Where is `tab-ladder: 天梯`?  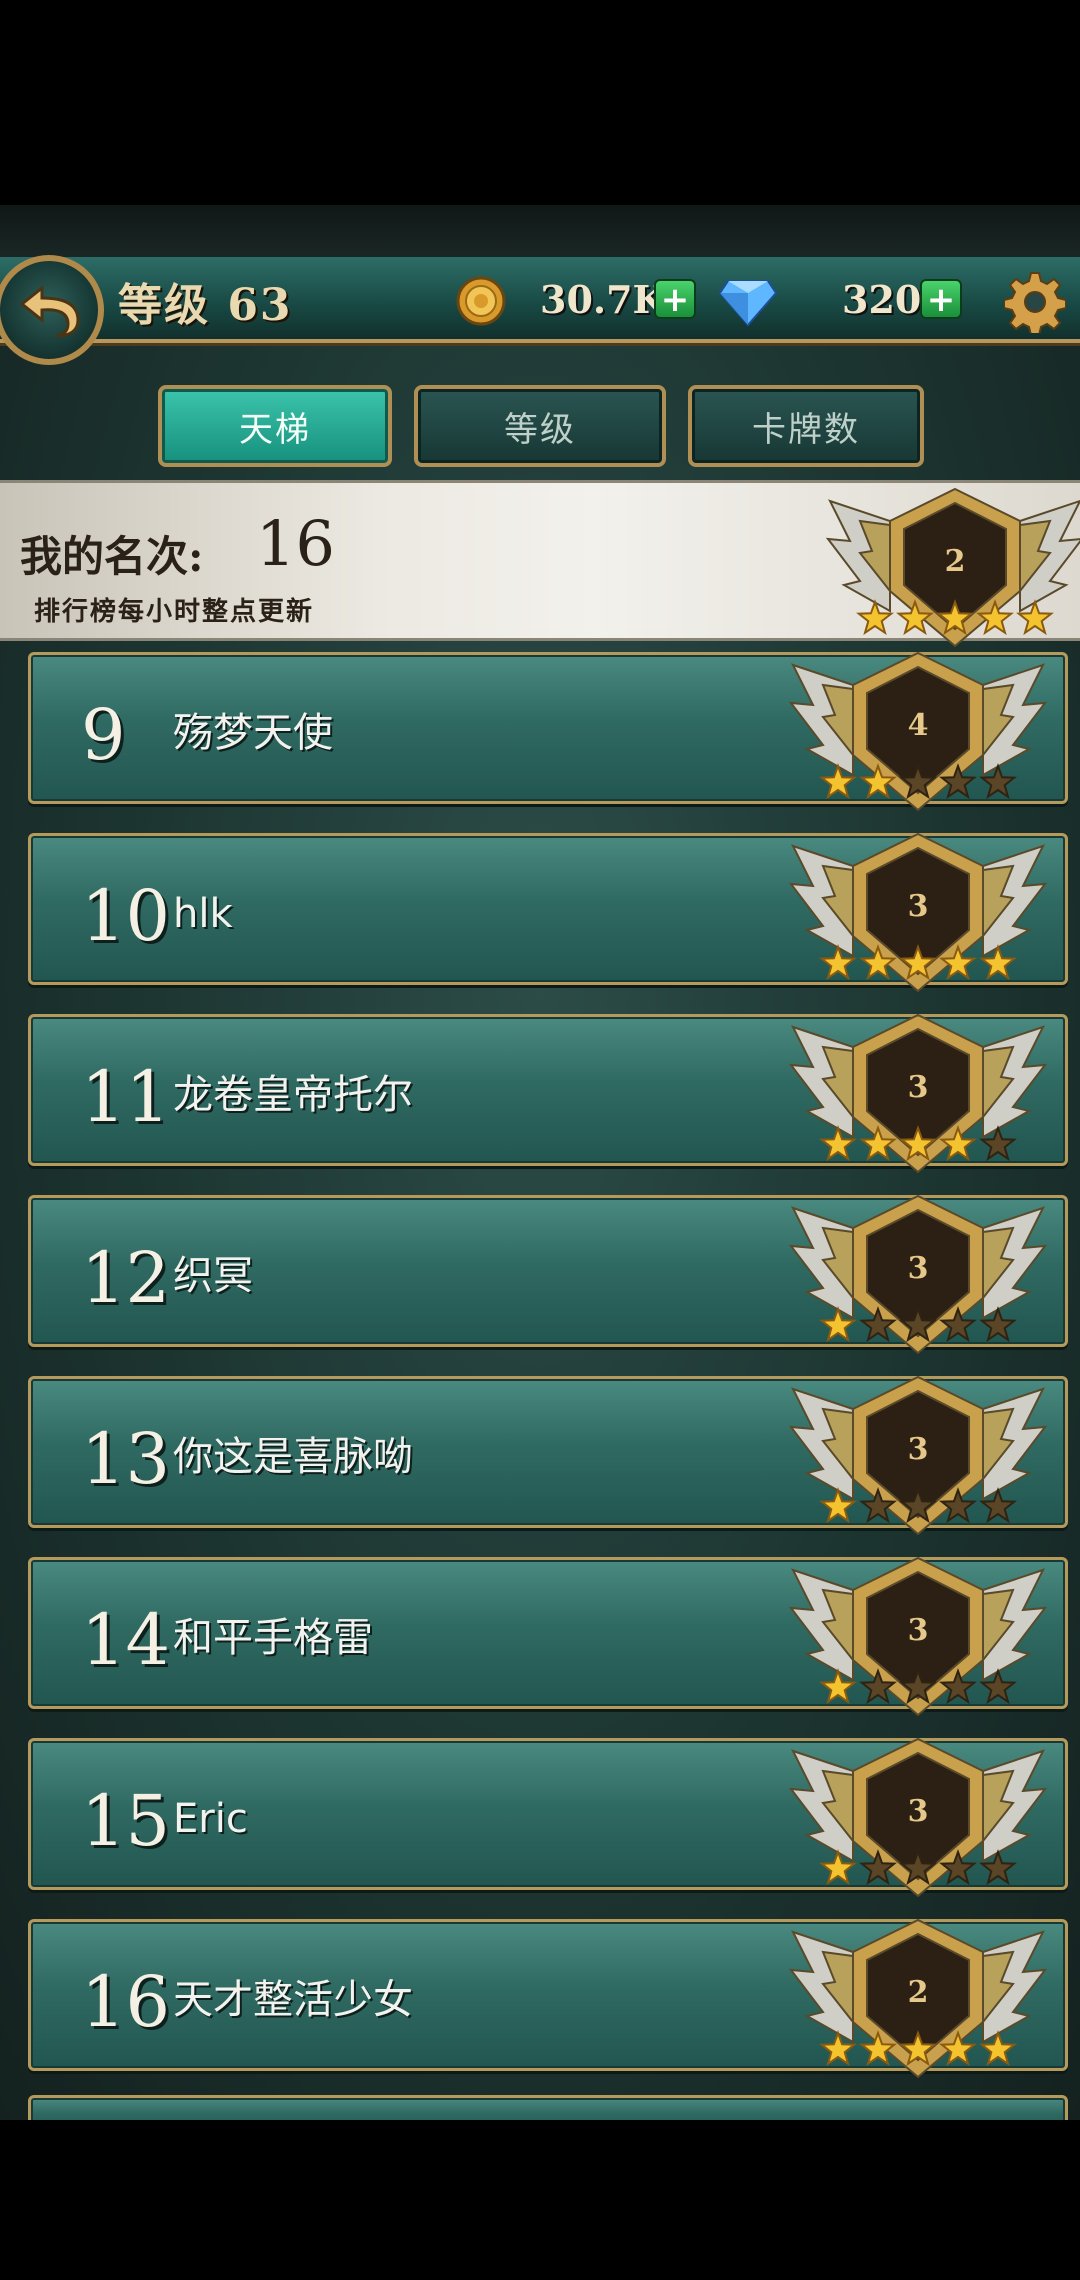
tab-ladder: 天梯 is located at coordinates (275, 426).